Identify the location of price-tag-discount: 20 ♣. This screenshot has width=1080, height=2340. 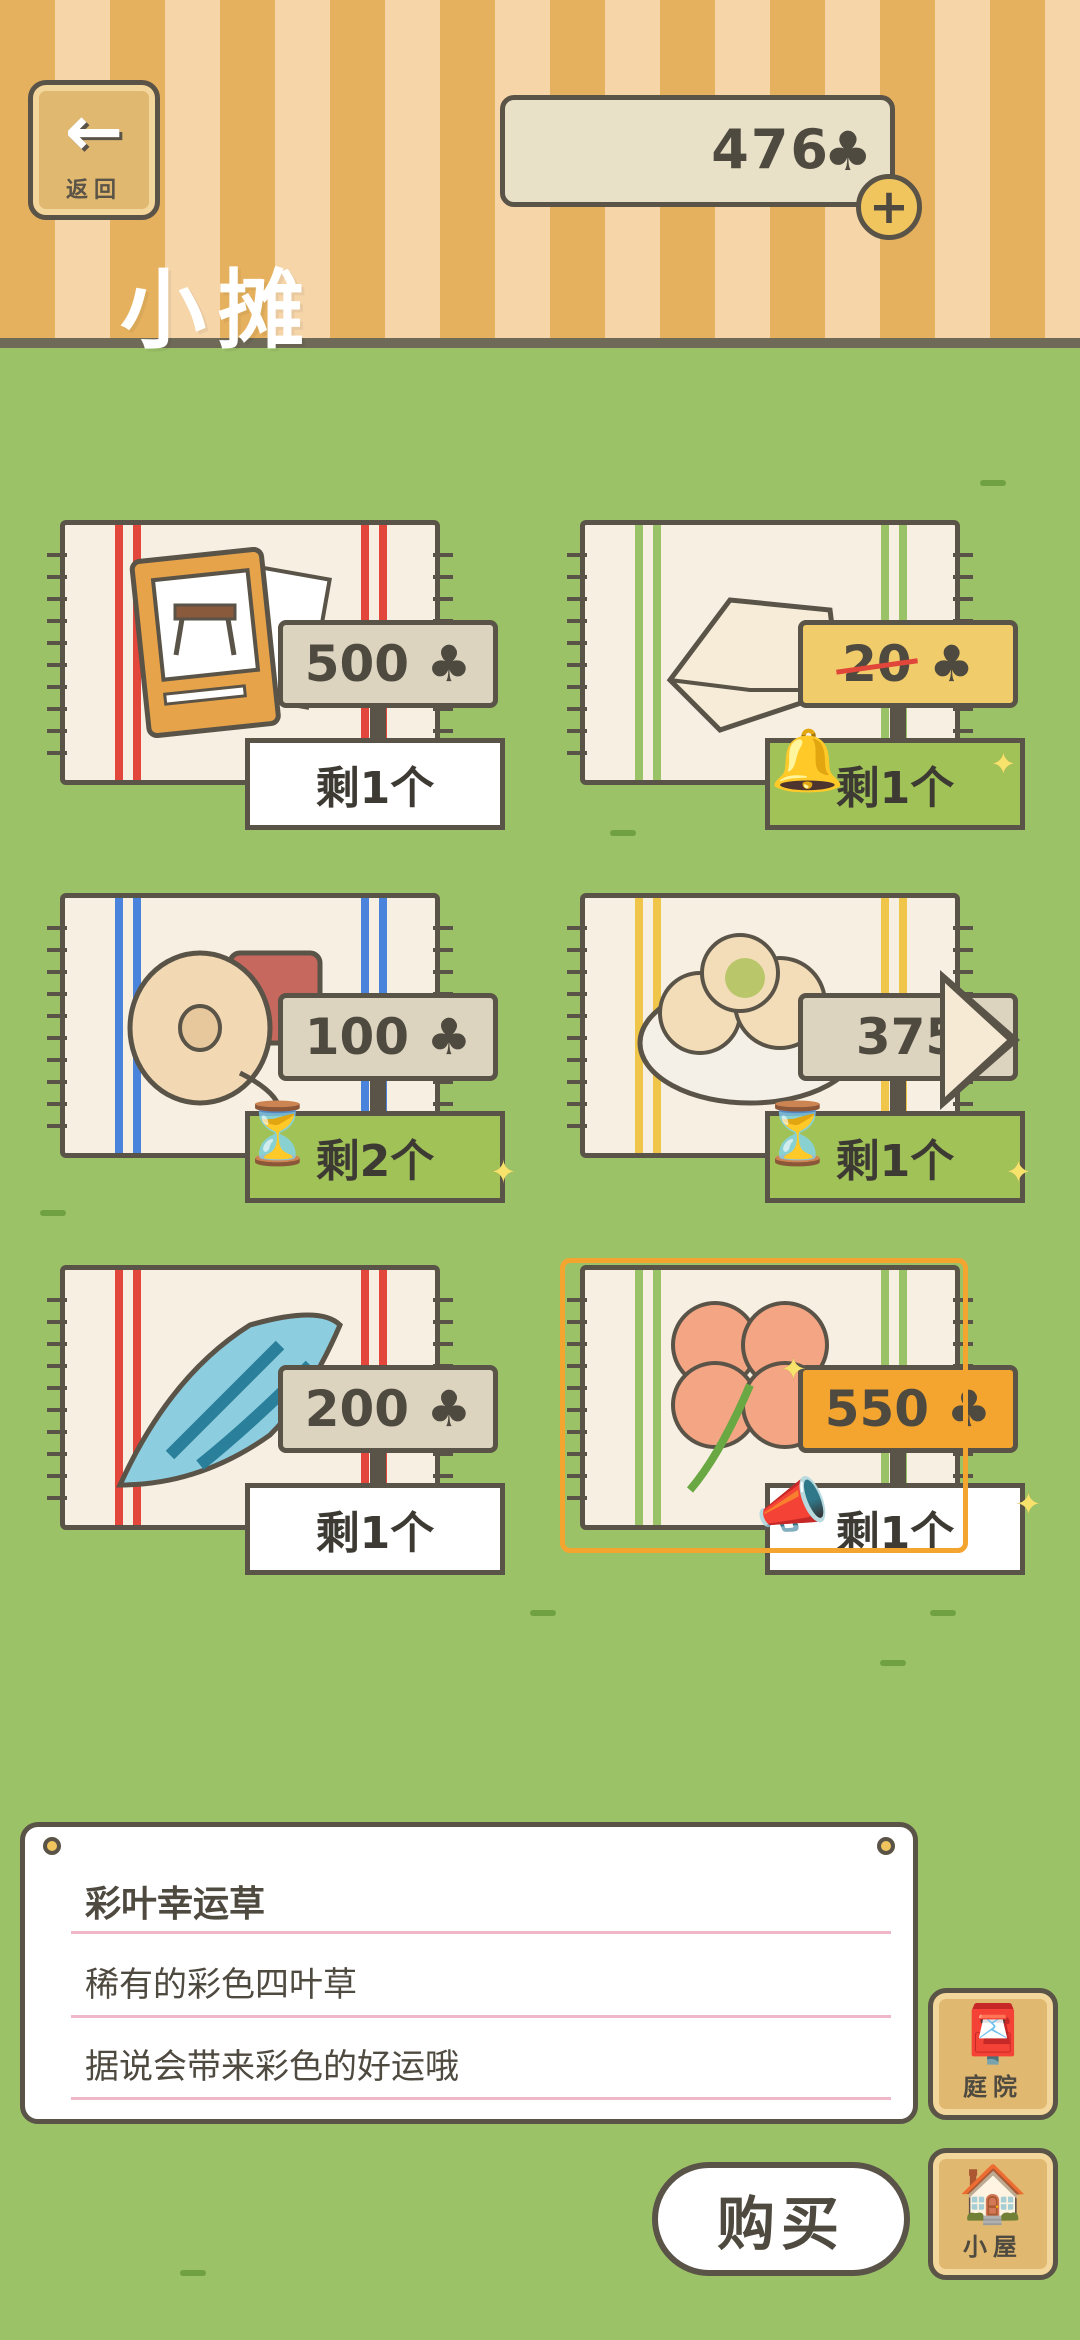
(908, 664).